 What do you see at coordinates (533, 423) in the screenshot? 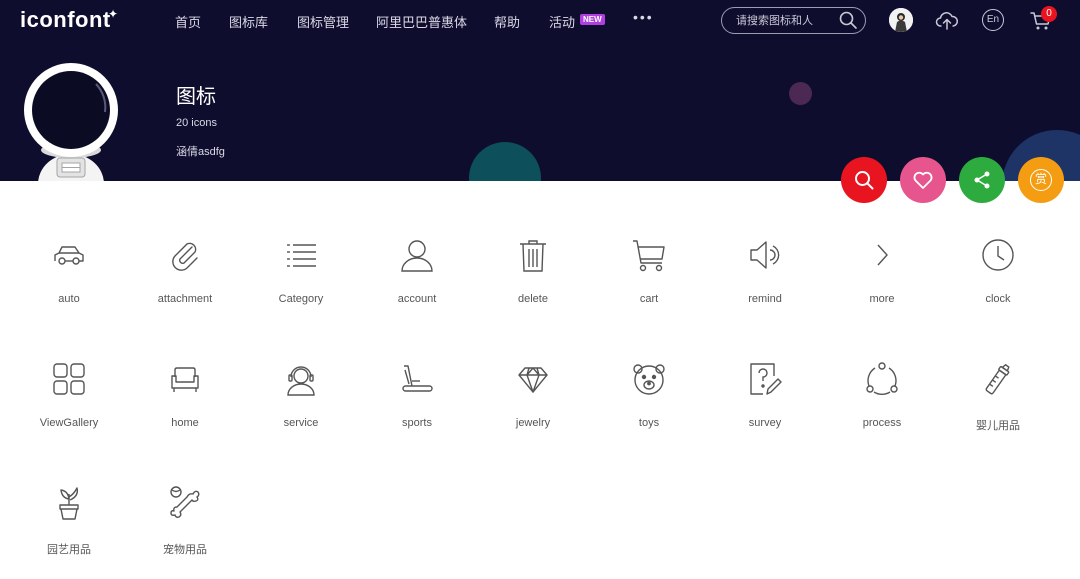
I see `icon-label: jewelry` at bounding box center [533, 423].